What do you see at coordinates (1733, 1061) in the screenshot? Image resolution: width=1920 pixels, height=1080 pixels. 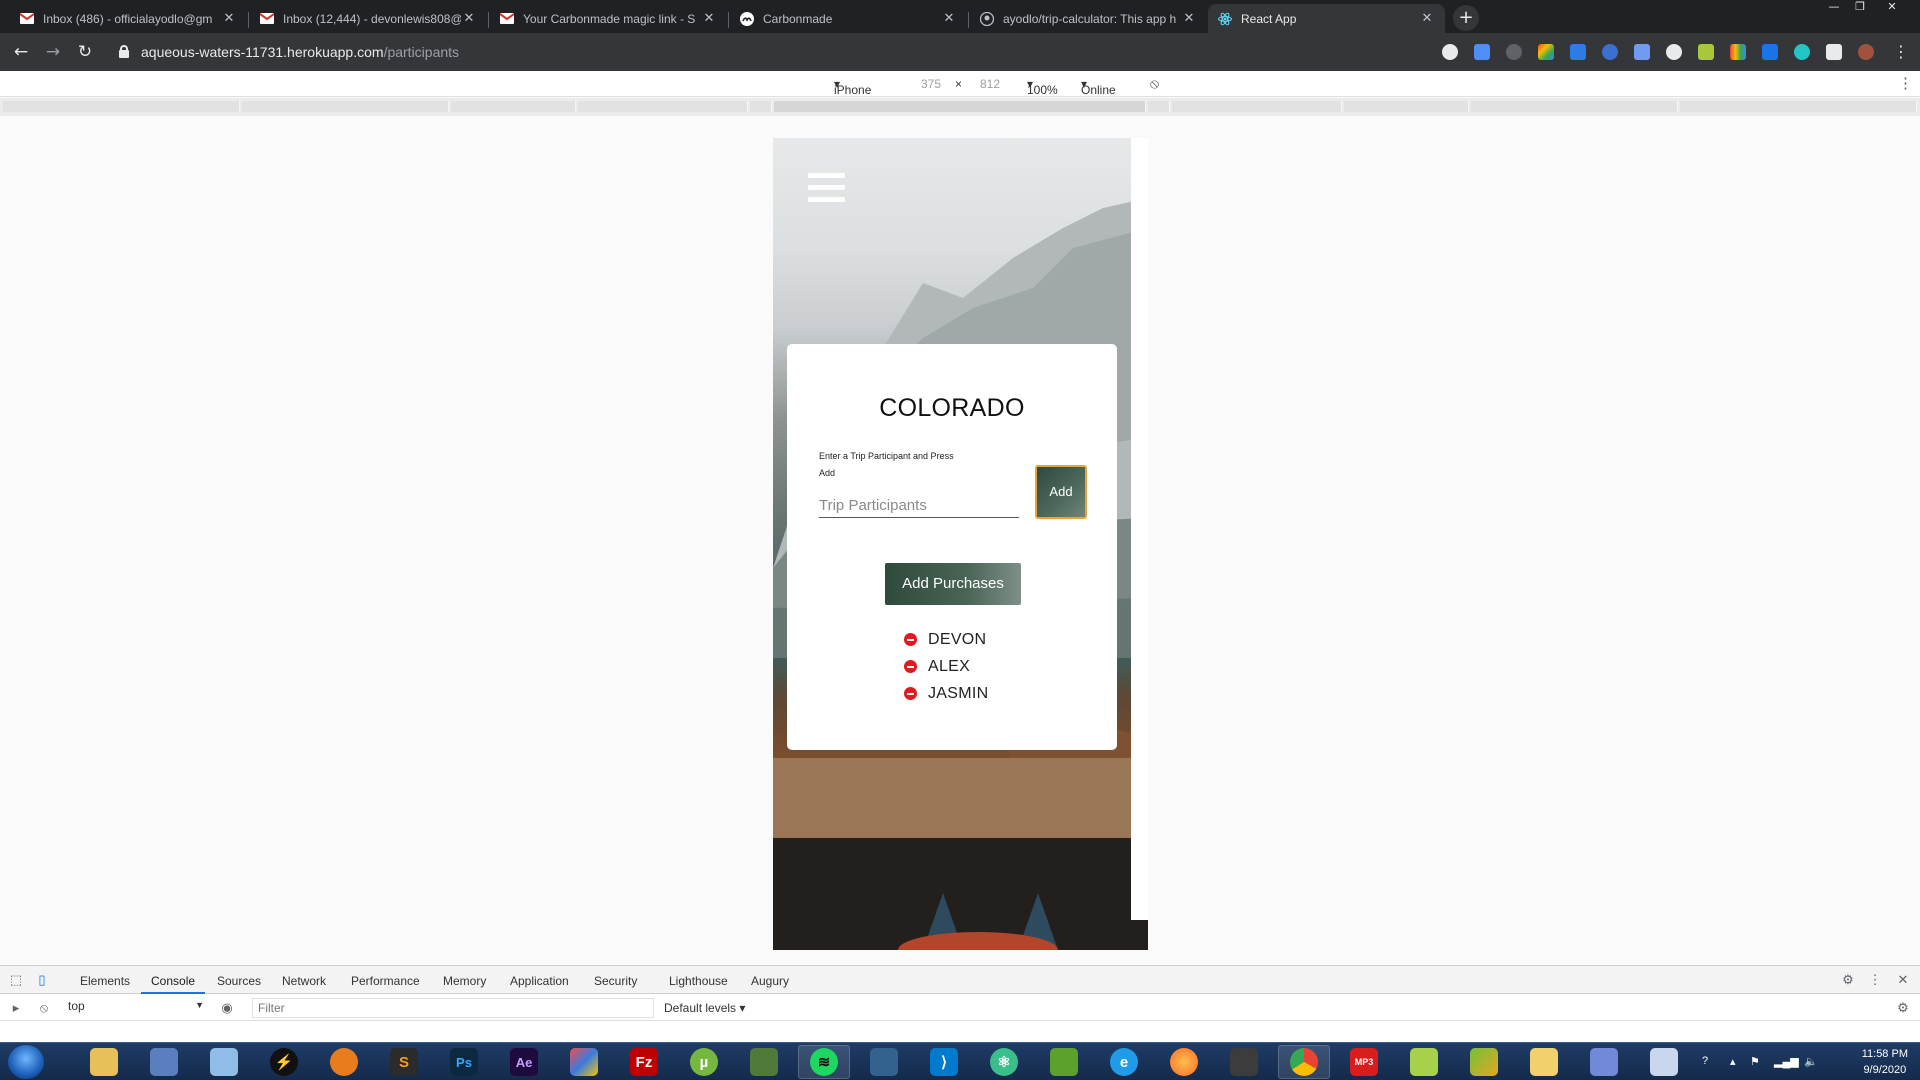 I see `tray-expand-icon: ▴` at bounding box center [1733, 1061].